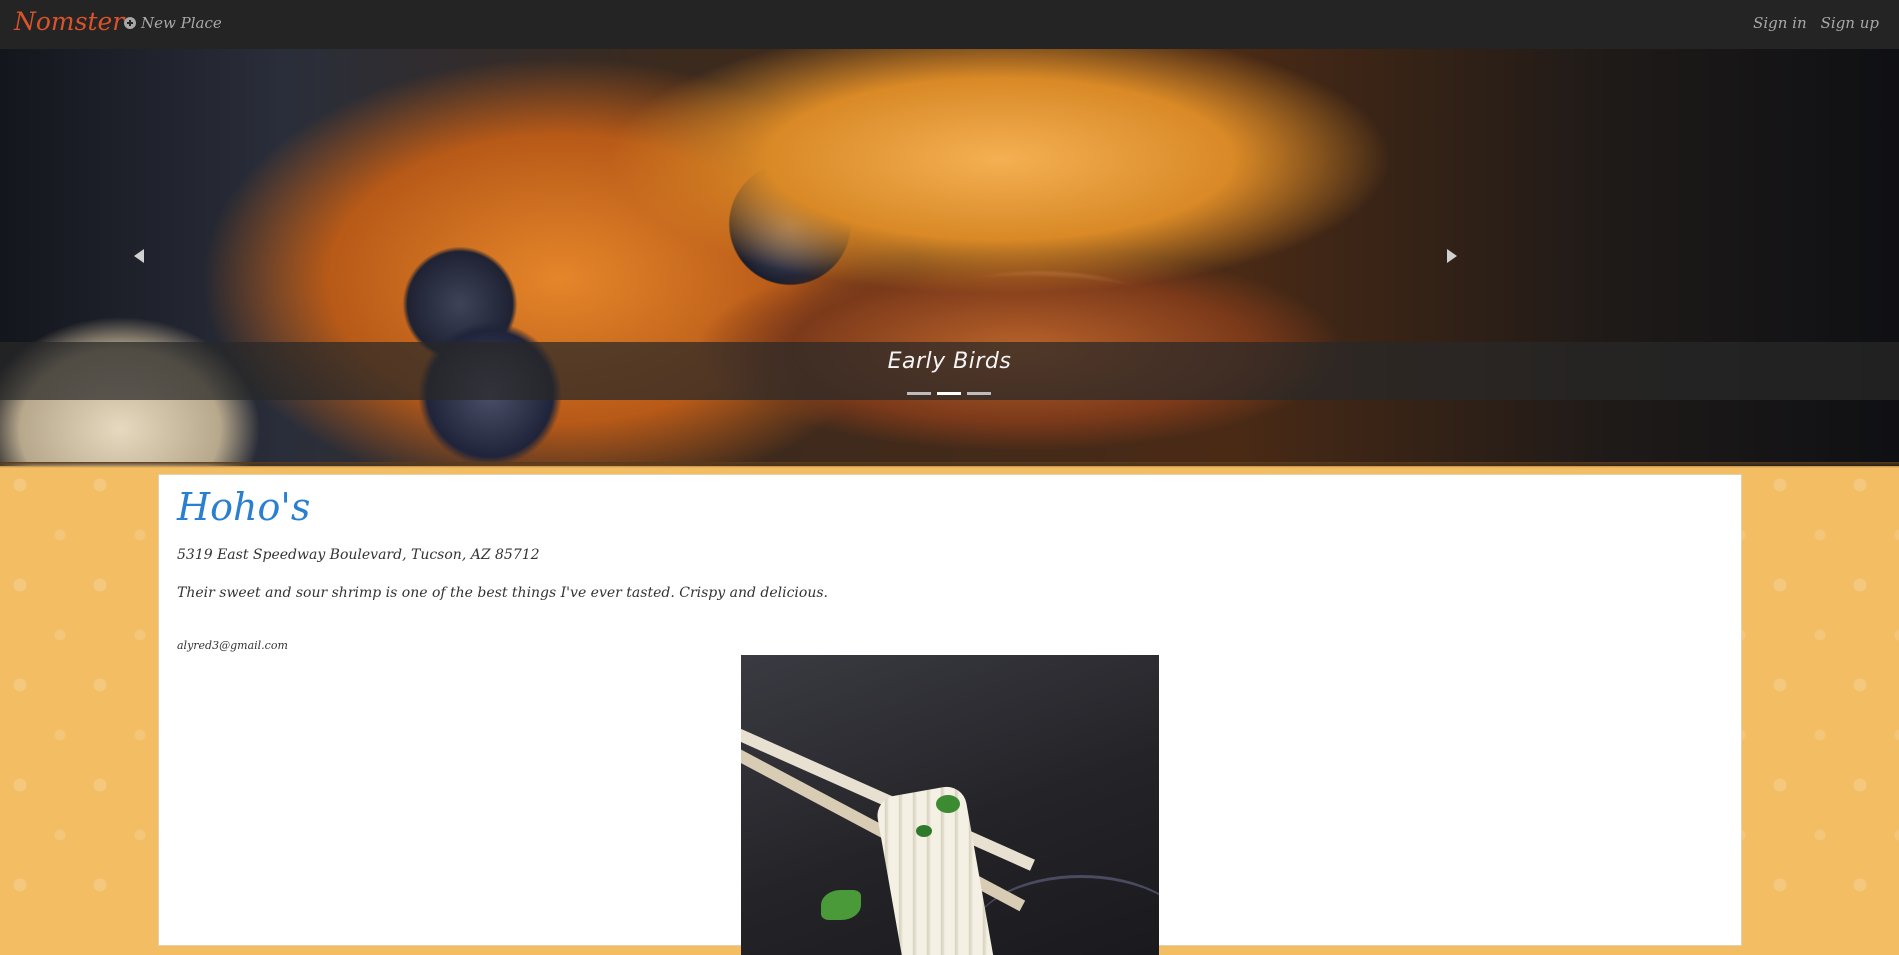 This screenshot has height=955, width=1899. I want to click on carousel-indicators, so click(949, 393).